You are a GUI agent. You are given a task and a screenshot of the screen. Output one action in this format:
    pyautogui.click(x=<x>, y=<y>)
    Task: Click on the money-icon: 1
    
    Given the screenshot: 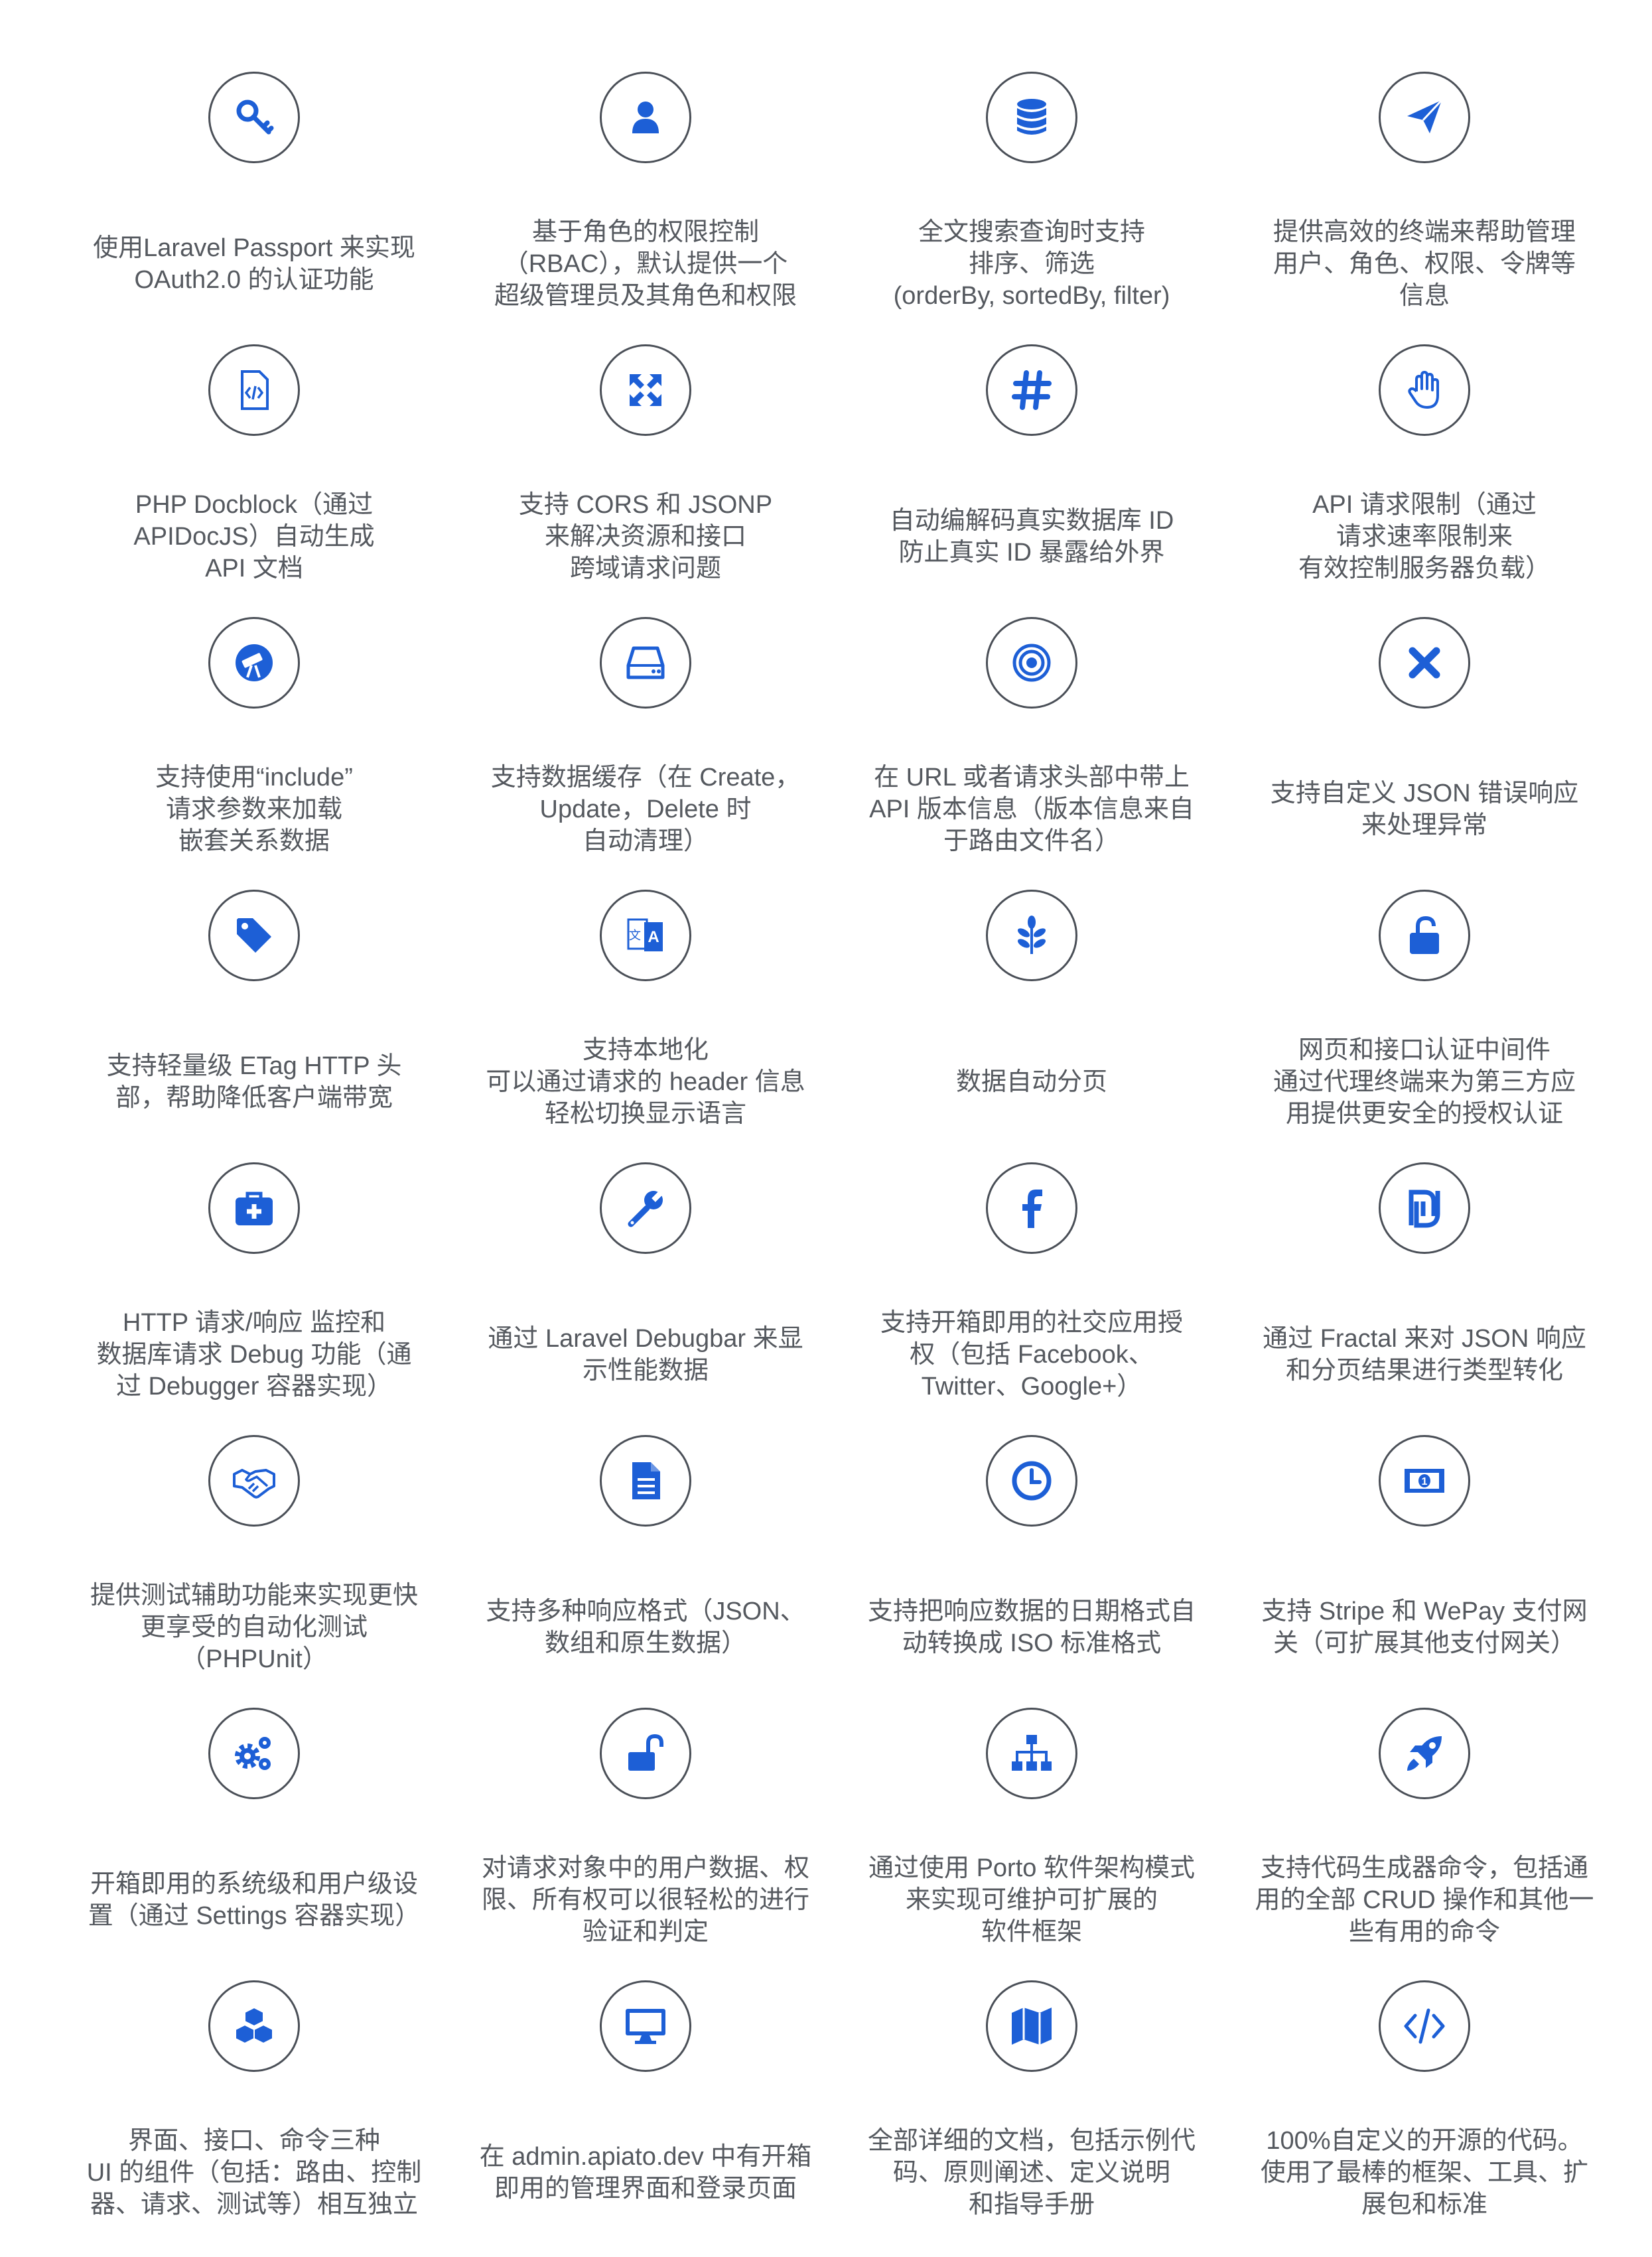 What is the action you would take?
    pyautogui.click(x=1424, y=1481)
    